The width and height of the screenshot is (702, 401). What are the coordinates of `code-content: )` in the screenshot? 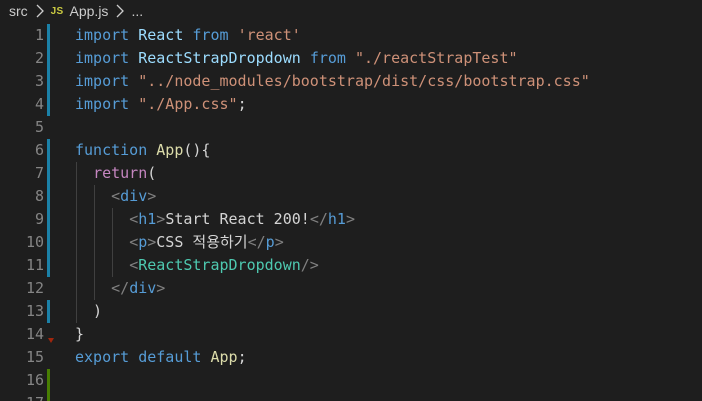 It's located at (88, 311).